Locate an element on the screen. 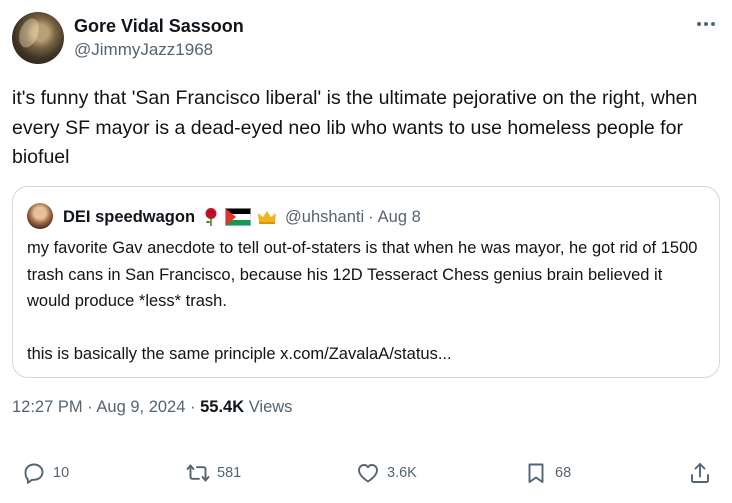 Image resolution: width=732 pixels, height=503 pixels. avatar is located at coordinates (38, 38).